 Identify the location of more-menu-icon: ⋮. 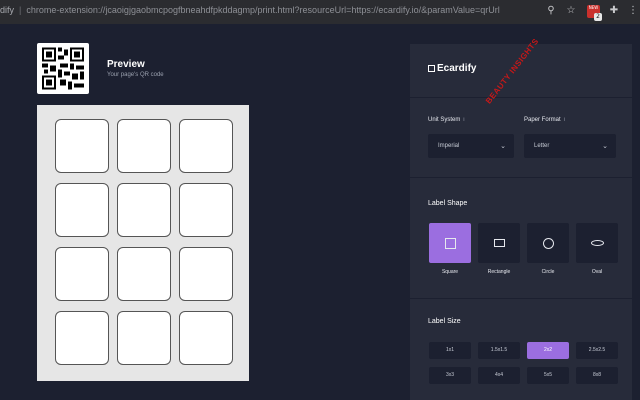
(633, 11).